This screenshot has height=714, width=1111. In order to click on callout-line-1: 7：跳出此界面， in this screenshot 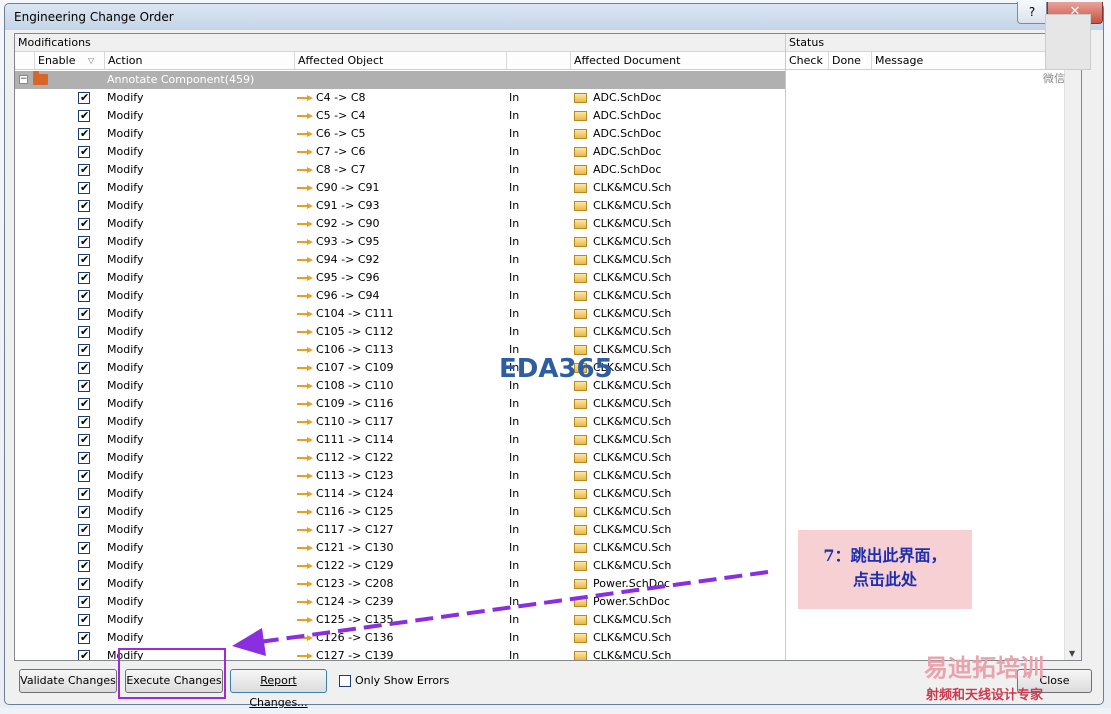, I will do `click(885, 555)`.